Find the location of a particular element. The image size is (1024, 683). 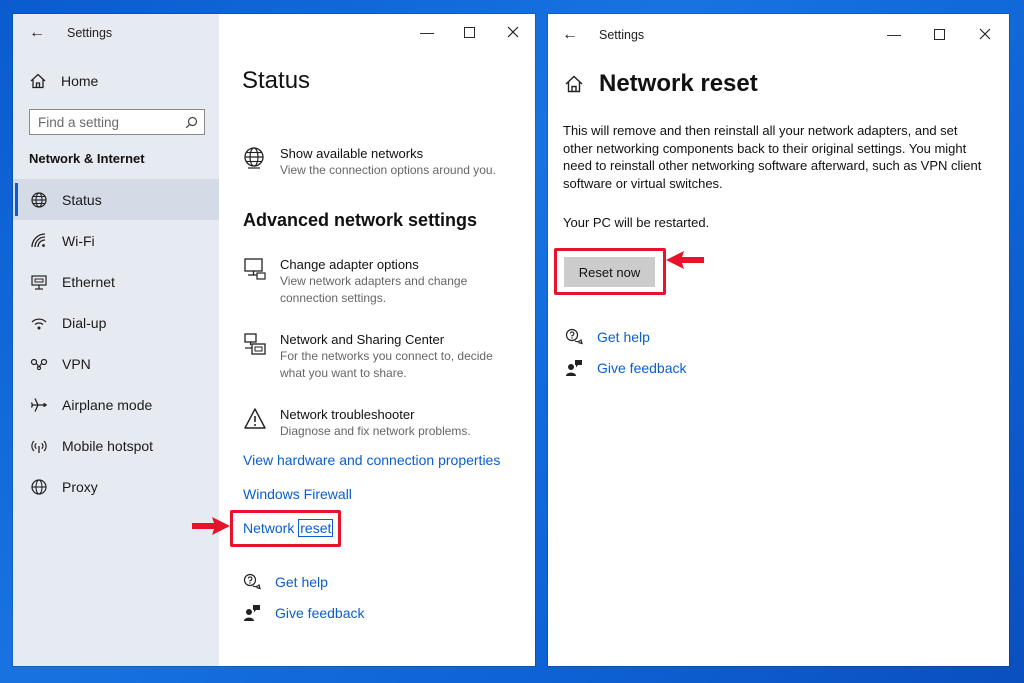

sidebar-item-label: VPN is located at coordinates (76, 363).